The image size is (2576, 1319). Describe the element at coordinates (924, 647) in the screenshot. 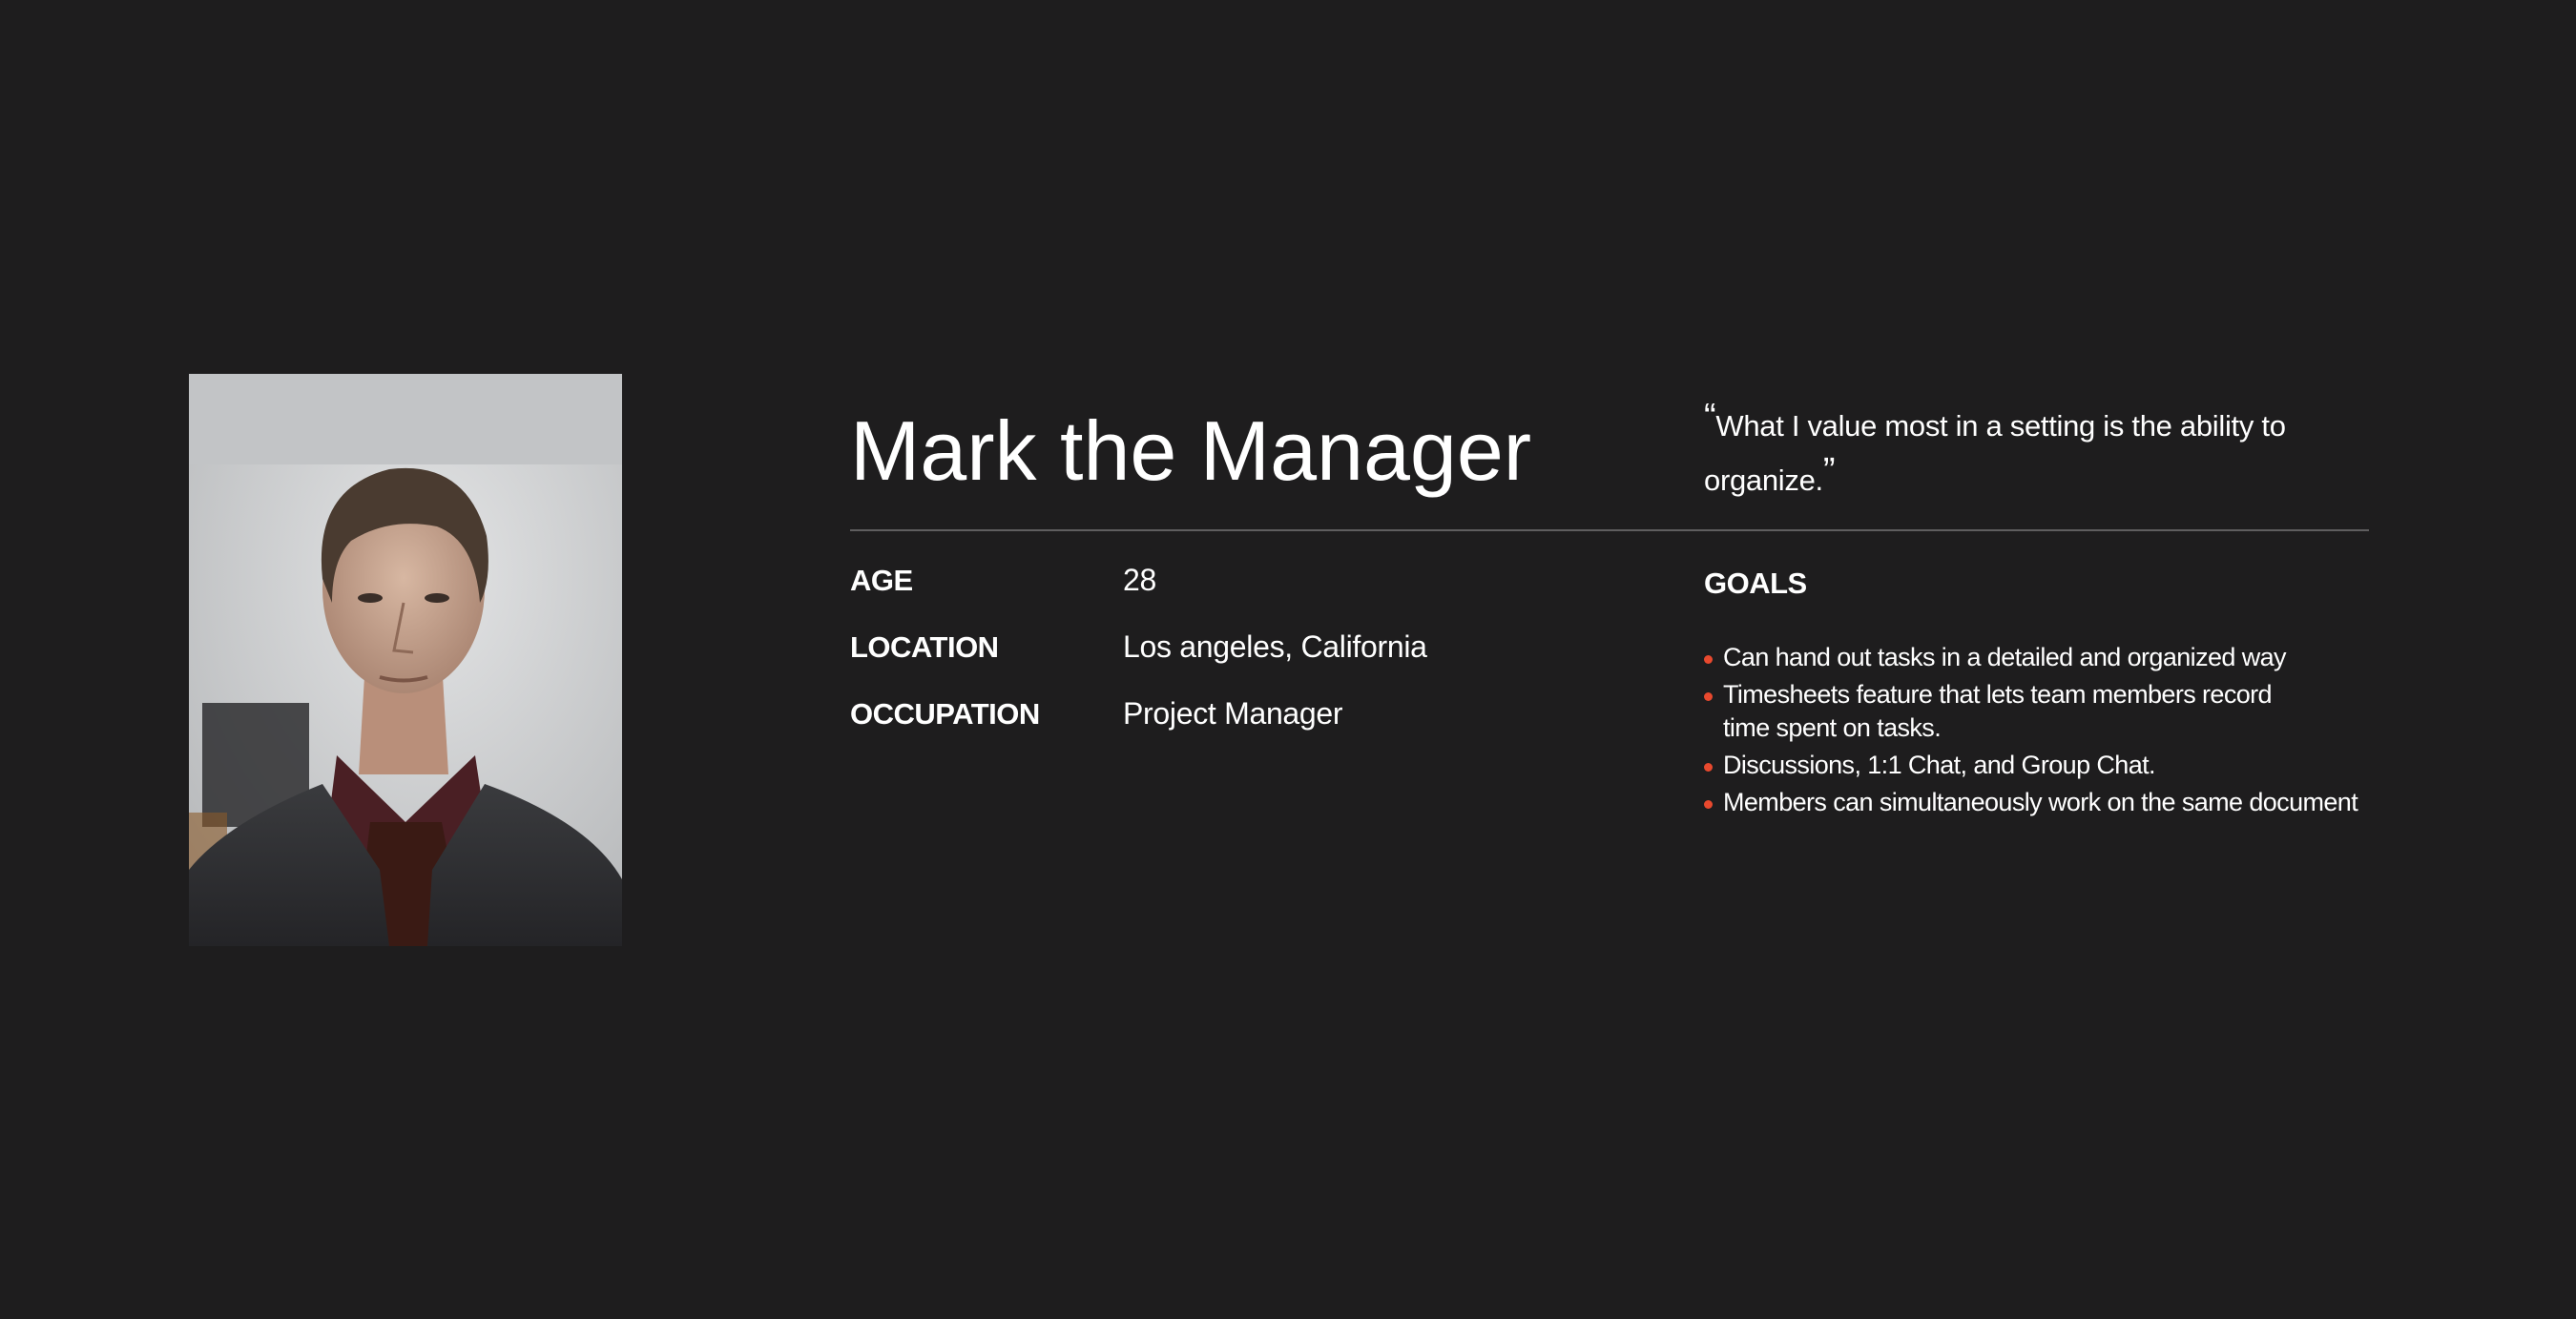

I see `detail-label: LOCATION` at that location.